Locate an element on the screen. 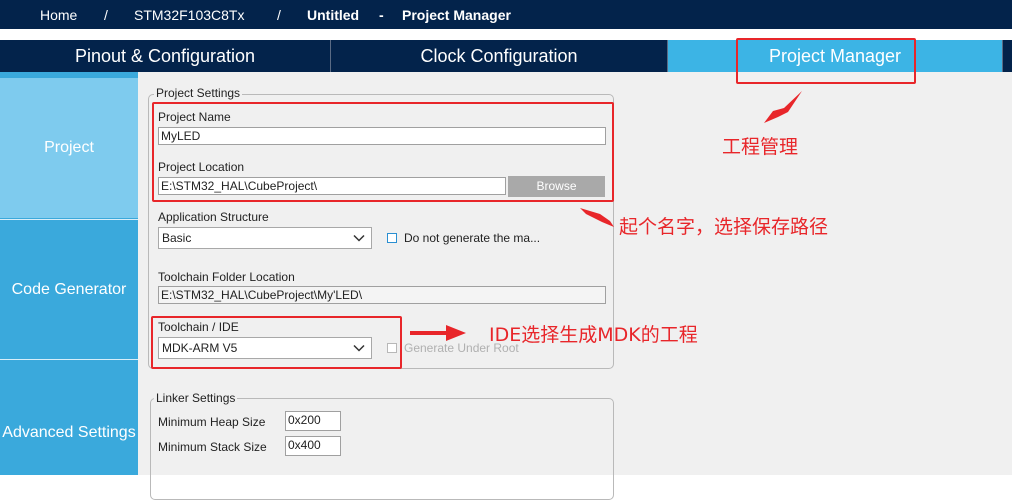 The width and height of the screenshot is (1012, 504). min-stack-size-label: Minimum Stack Size is located at coordinates (212, 447).